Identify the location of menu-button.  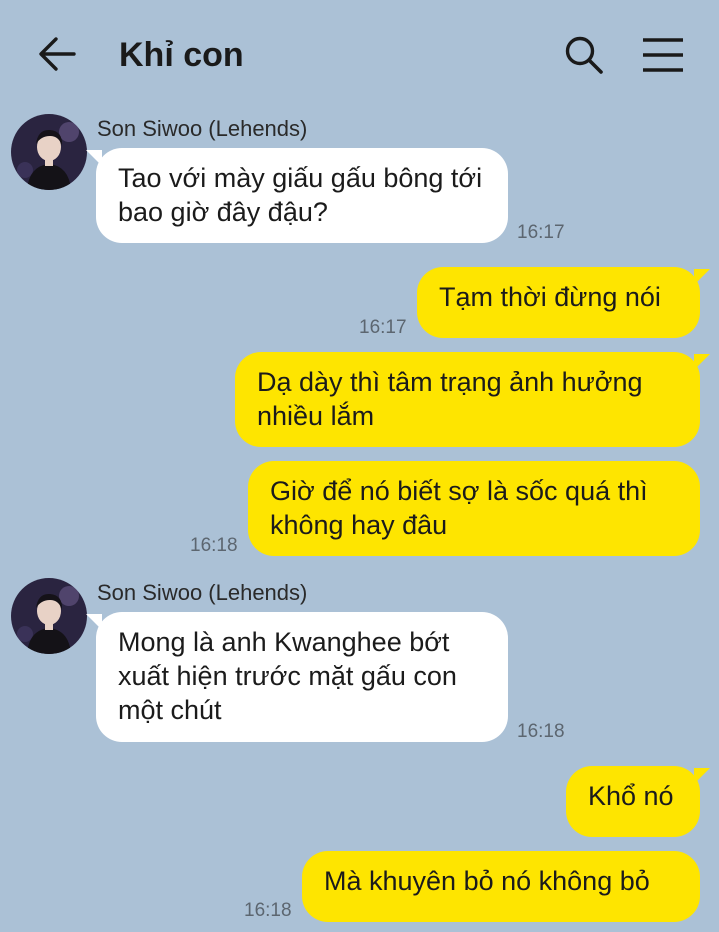
(663, 55).